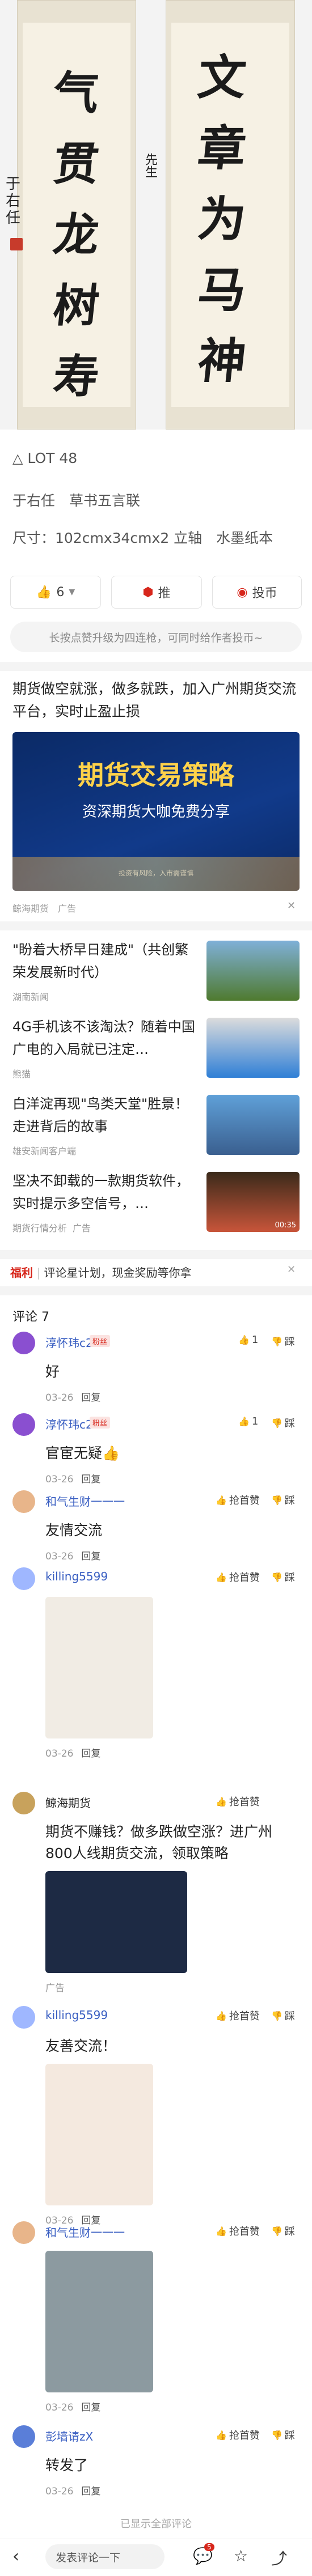 The image size is (312, 2576). Describe the element at coordinates (142, 538) in the screenshot. I see `artwork-size: 尺寸：102cmx34cmx2 立轴 水墨纸本` at that location.